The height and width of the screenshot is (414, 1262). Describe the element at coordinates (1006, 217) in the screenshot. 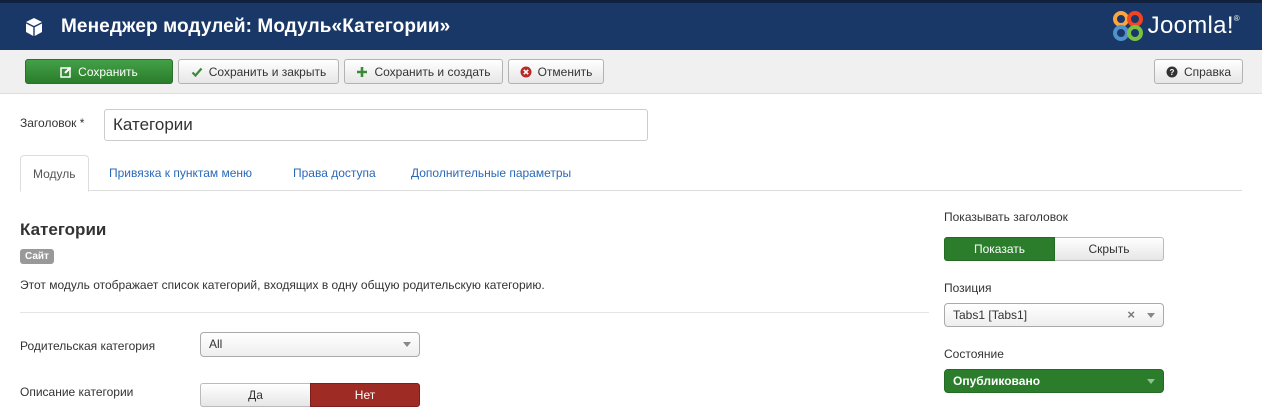

I see `show-title-label: Показывать заголовок` at that location.